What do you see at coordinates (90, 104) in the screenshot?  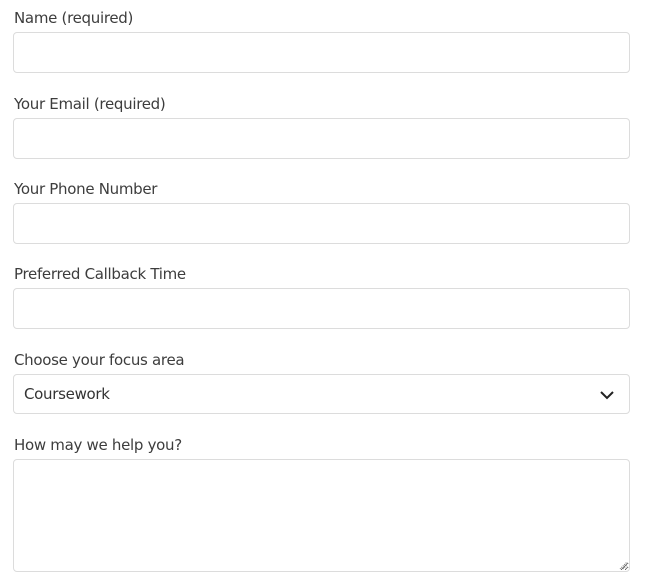 I see `email-label: Your Email (required)` at bounding box center [90, 104].